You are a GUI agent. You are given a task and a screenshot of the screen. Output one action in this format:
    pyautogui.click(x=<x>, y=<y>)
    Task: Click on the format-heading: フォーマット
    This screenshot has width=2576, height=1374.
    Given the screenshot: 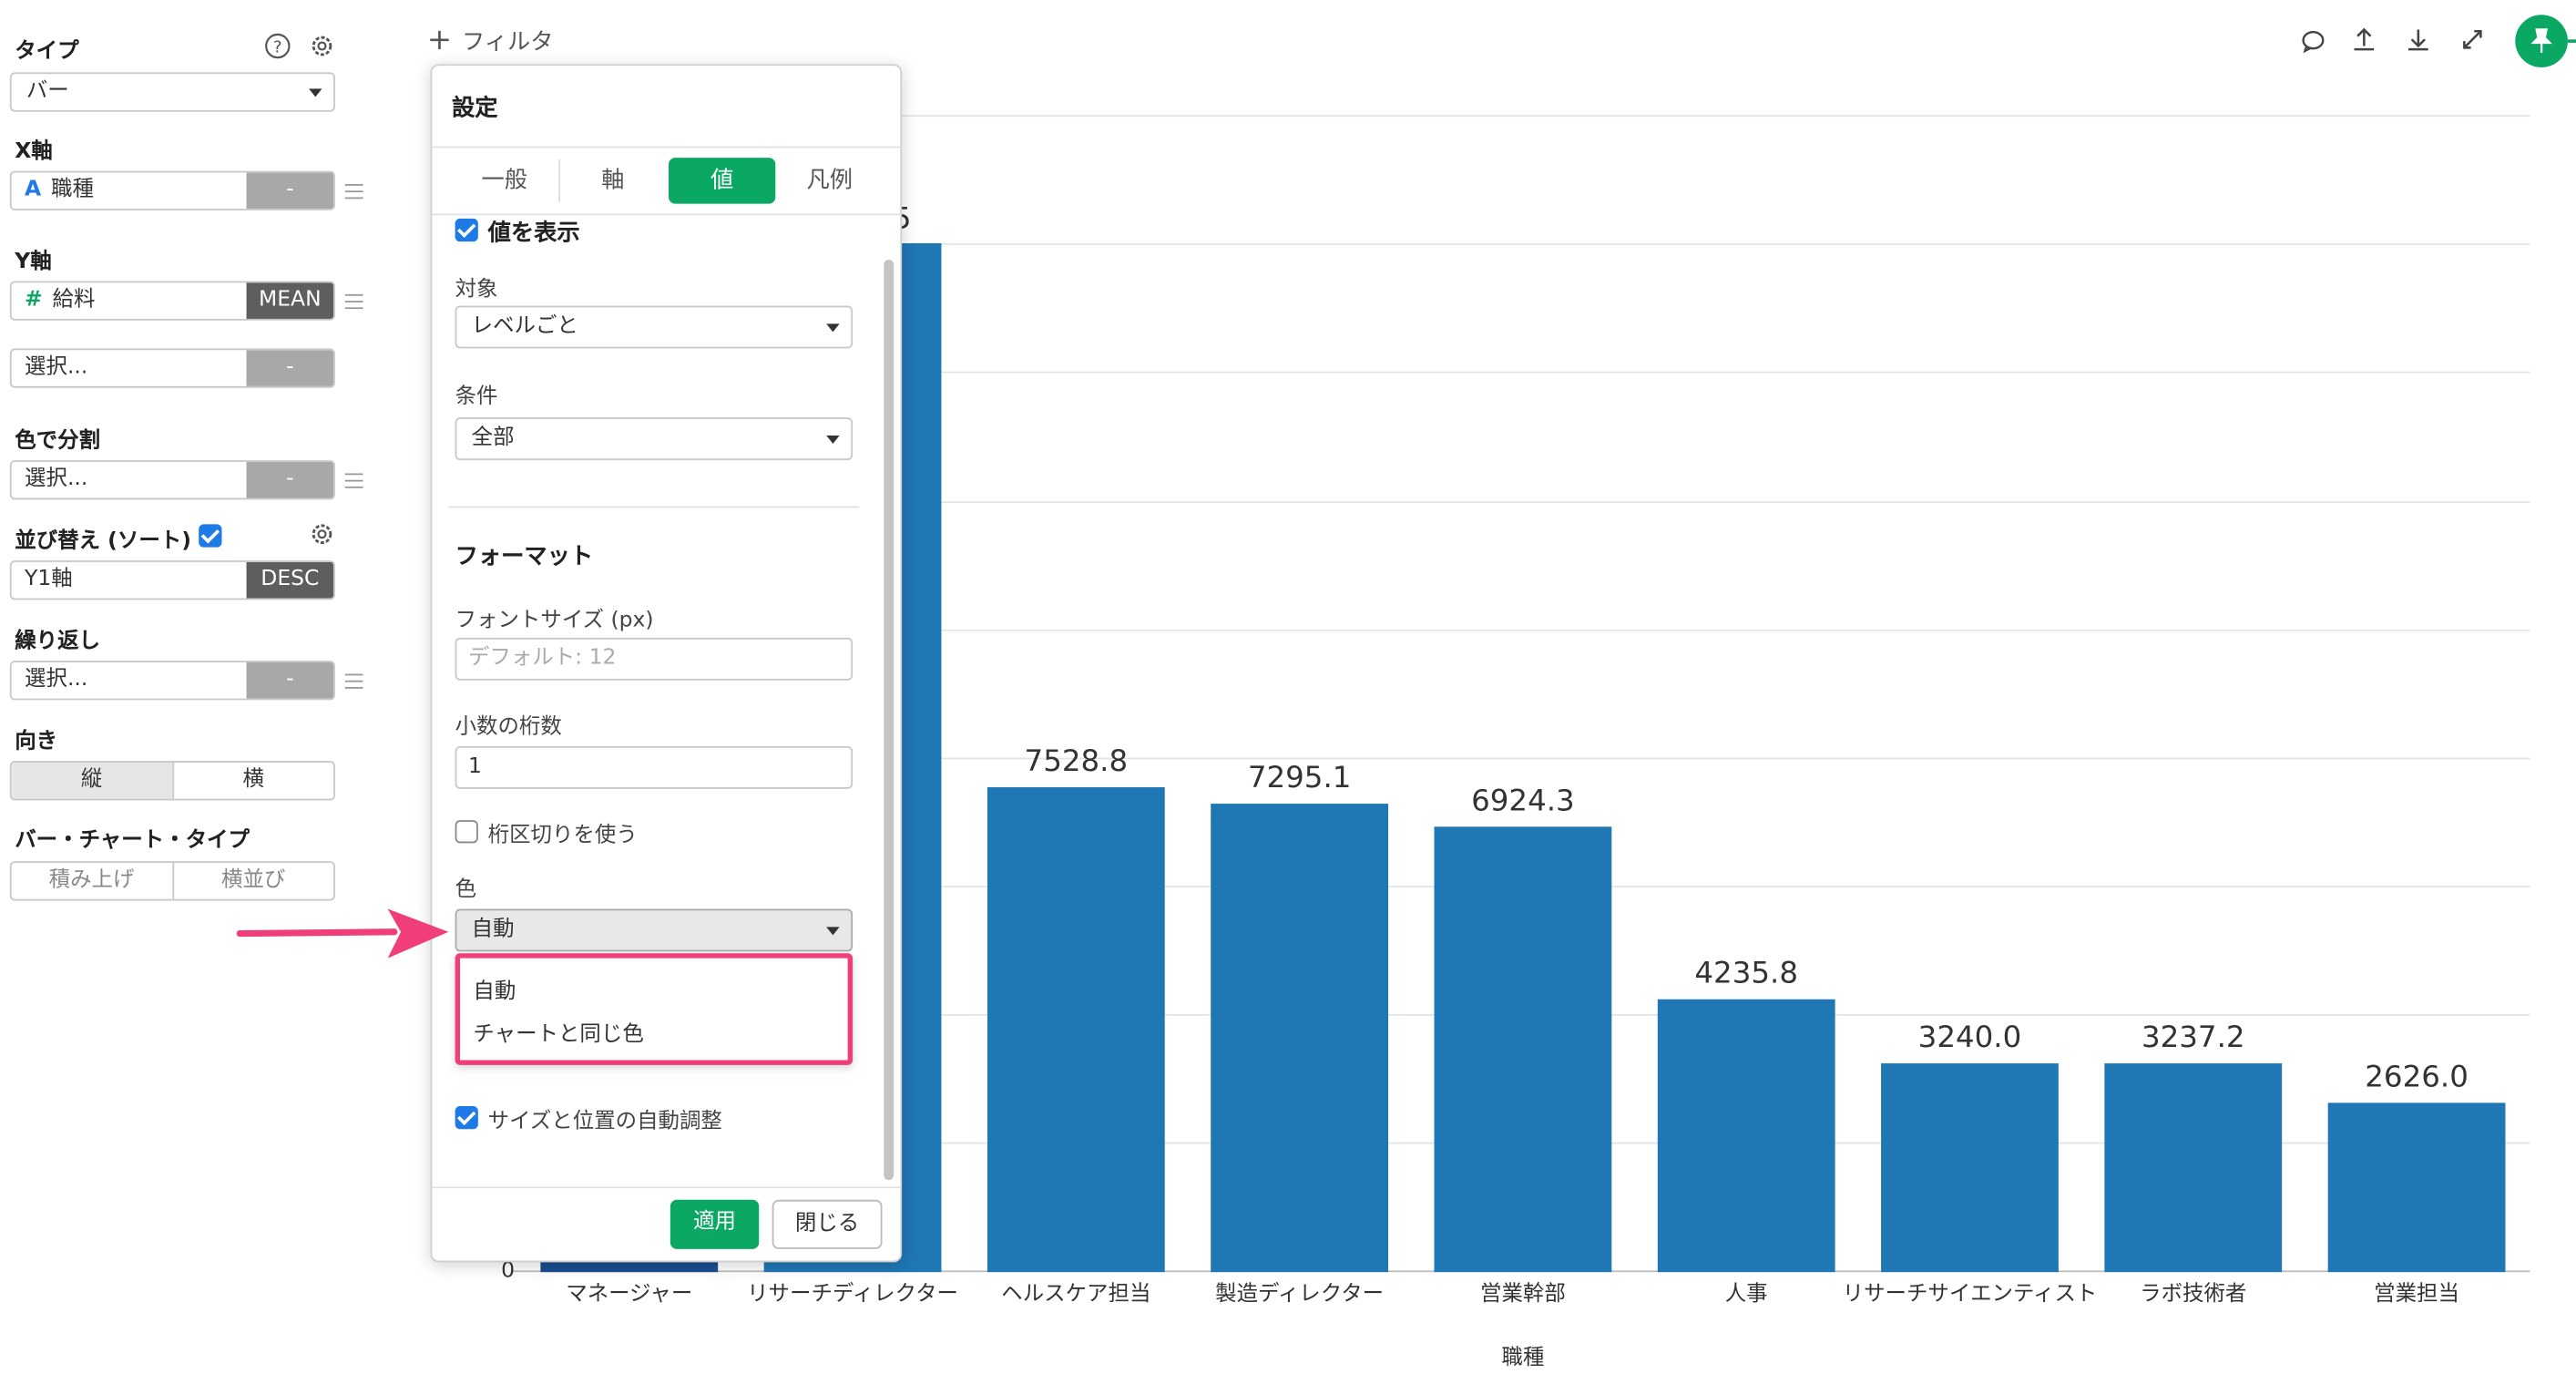 What is the action you would take?
    pyautogui.click(x=524, y=557)
    